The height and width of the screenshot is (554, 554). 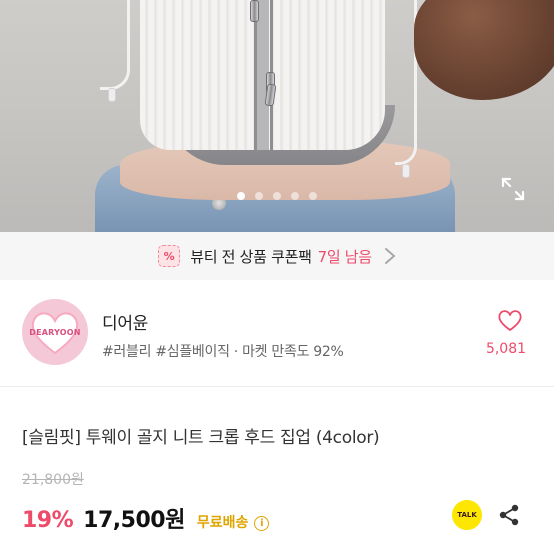 I want to click on kakao-talk-button: TALK, so click(x=467, y=515).